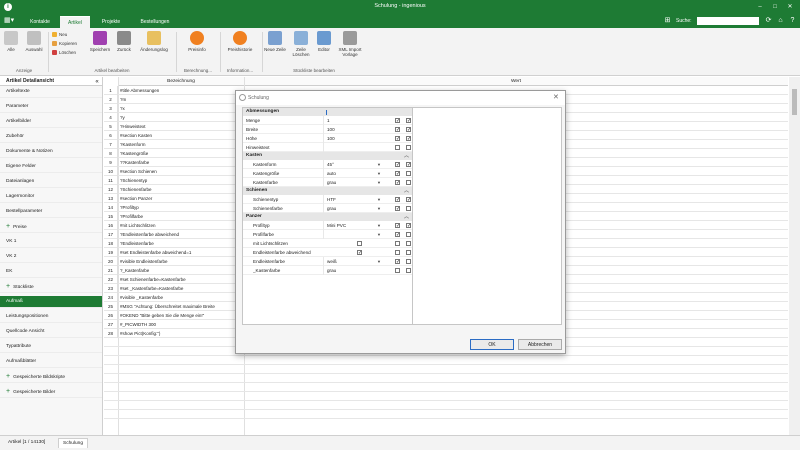 Image resolution: width=800 pixels, height=450 pixels. I want to click on sidebar-item: Aufmaßblätter, so click(51, 362).